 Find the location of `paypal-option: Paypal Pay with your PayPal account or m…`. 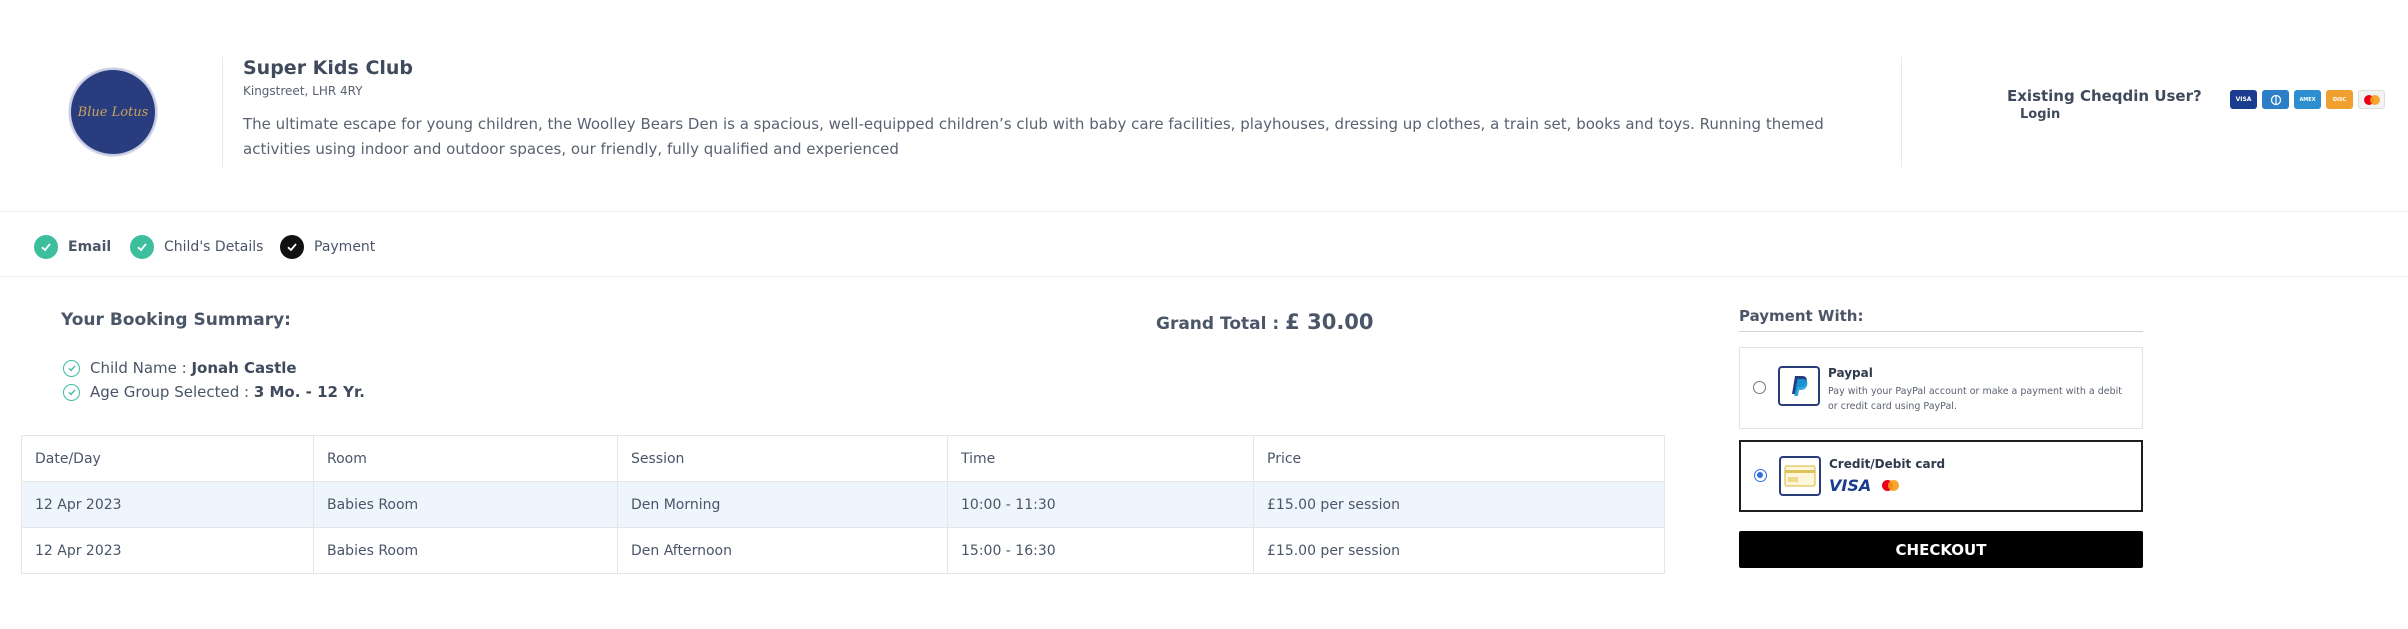

paypal-option: Paypal Pay with your PayPal account or m… is located at coordinates (1941, 388).